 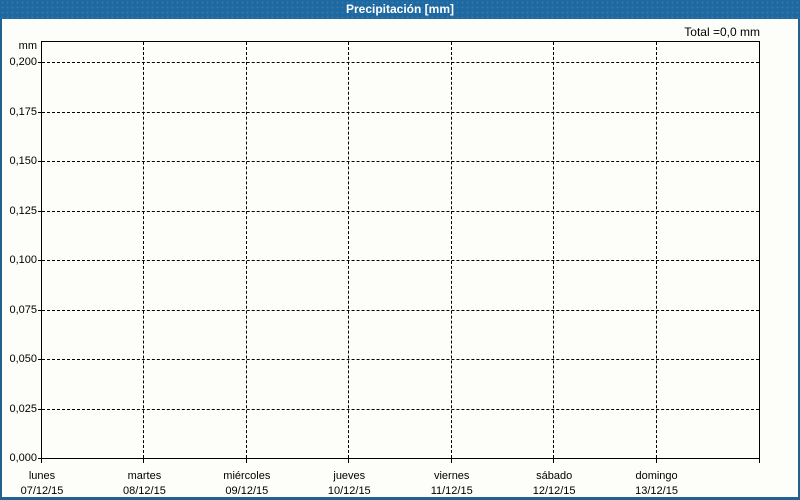 What do you see at coordinates (23, 458) in the screenshot?
I see `y-tick-label: 0,000` at bounding box center [23, 458].